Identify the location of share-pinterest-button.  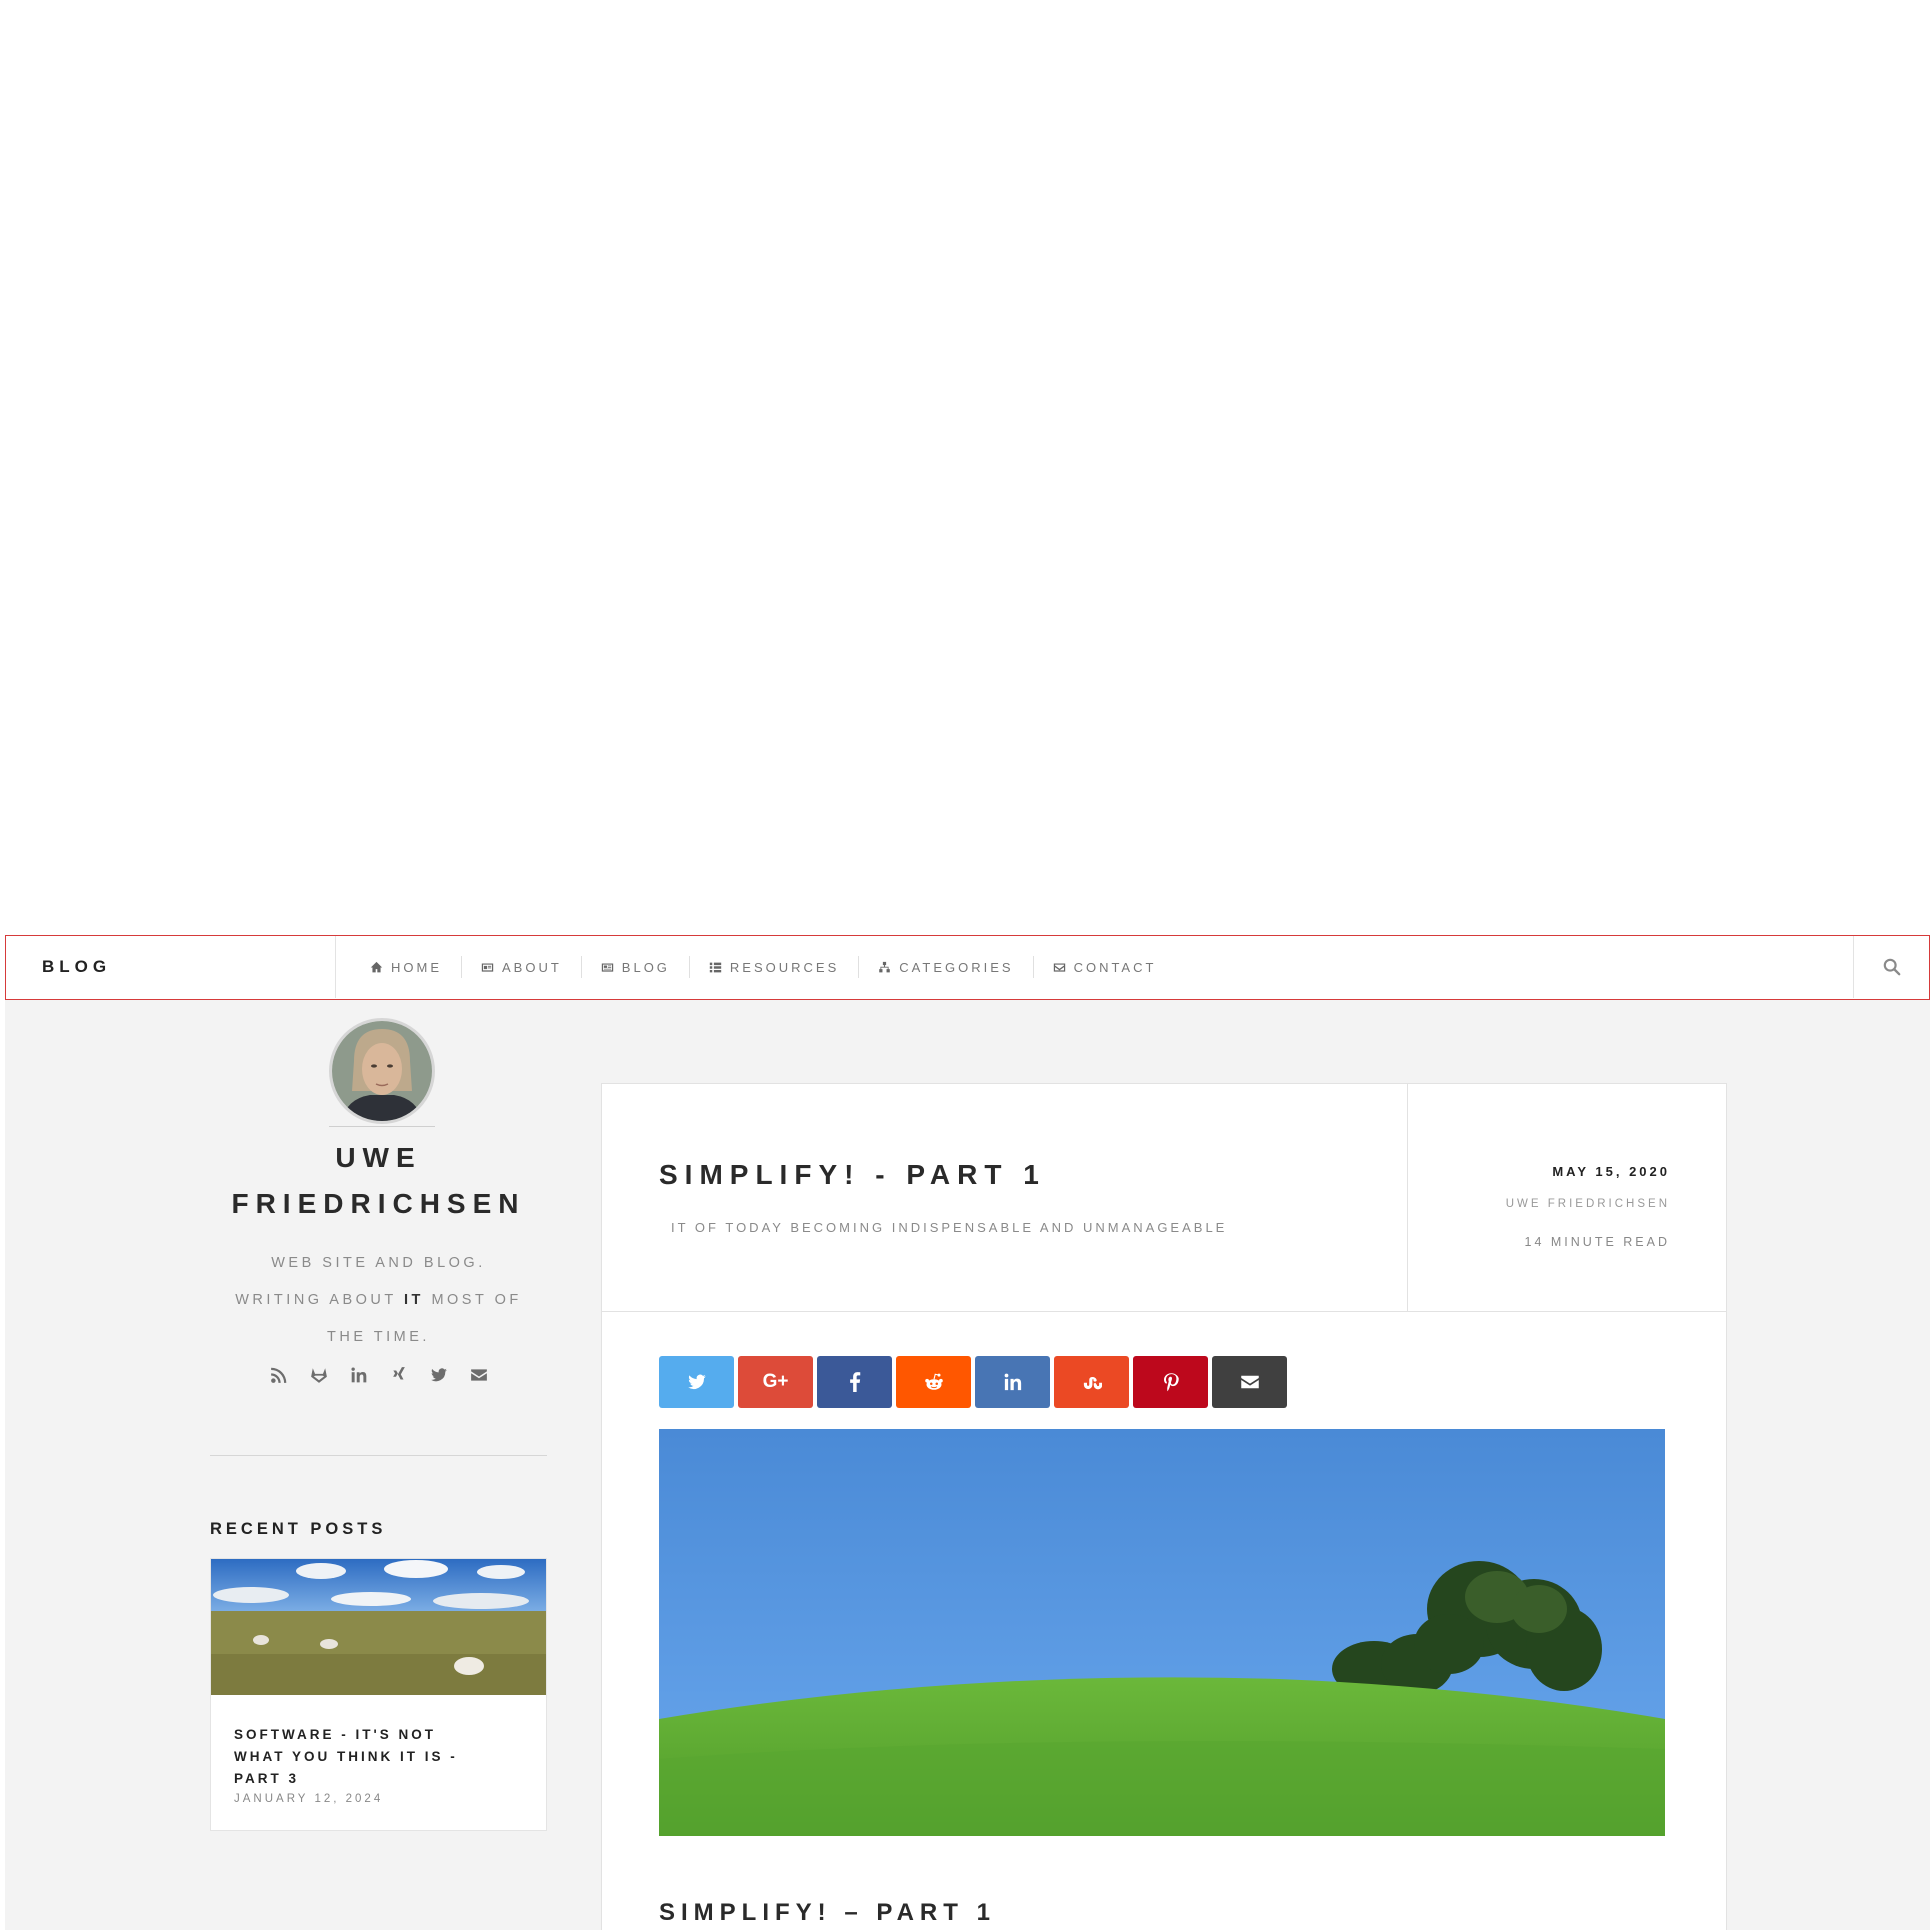
(1170, 1382).